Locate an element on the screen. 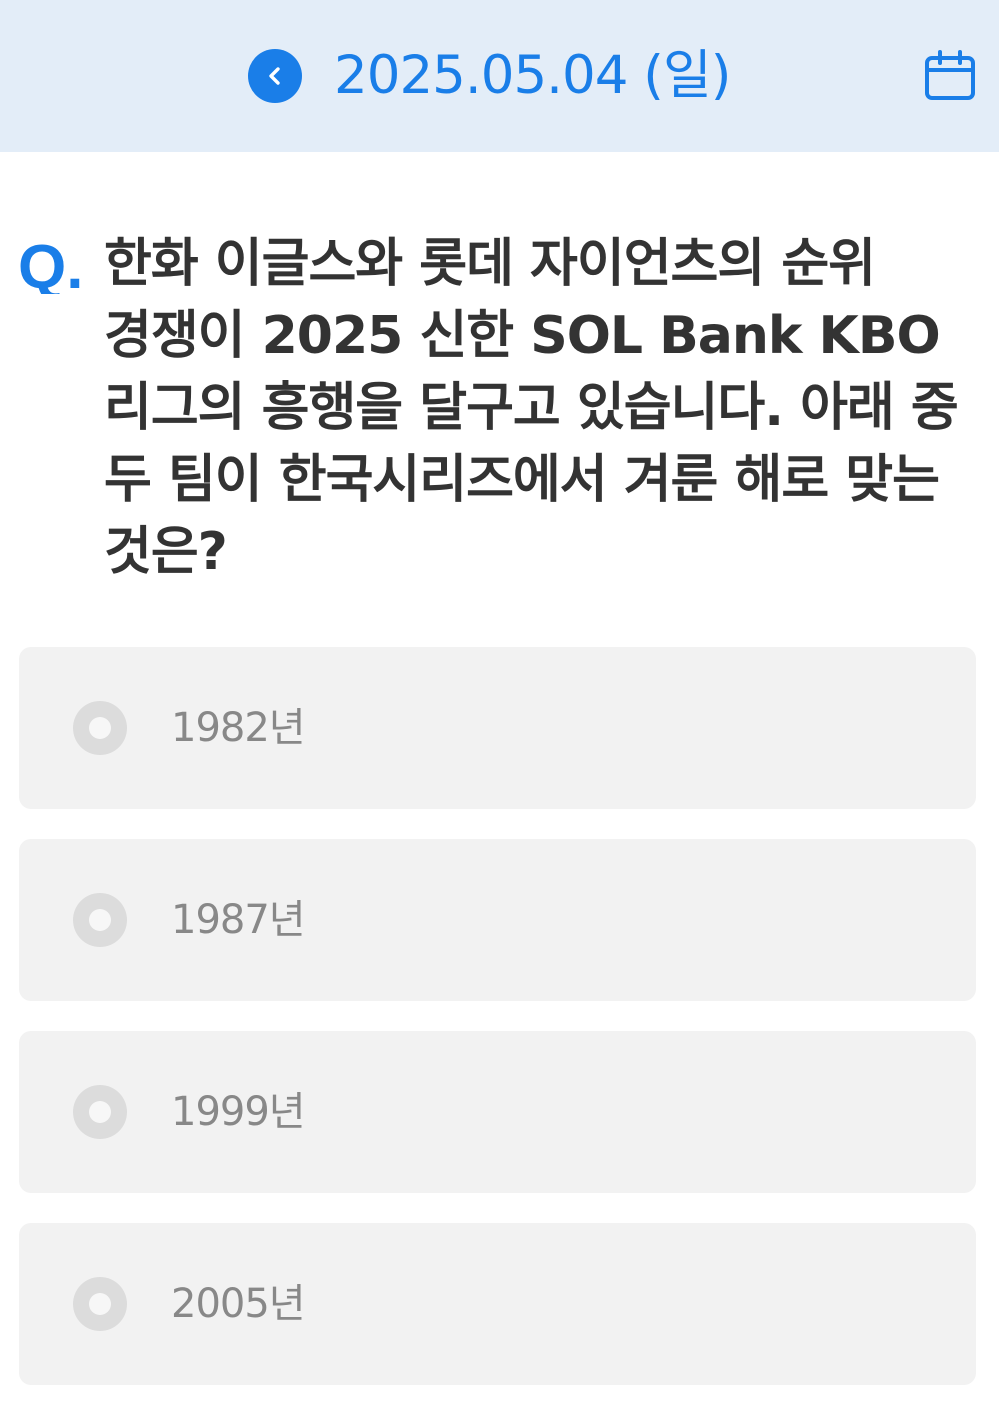 The width and height of the screenshot is (999, 1404). calendar-icon is located at coordinates (950, 75).